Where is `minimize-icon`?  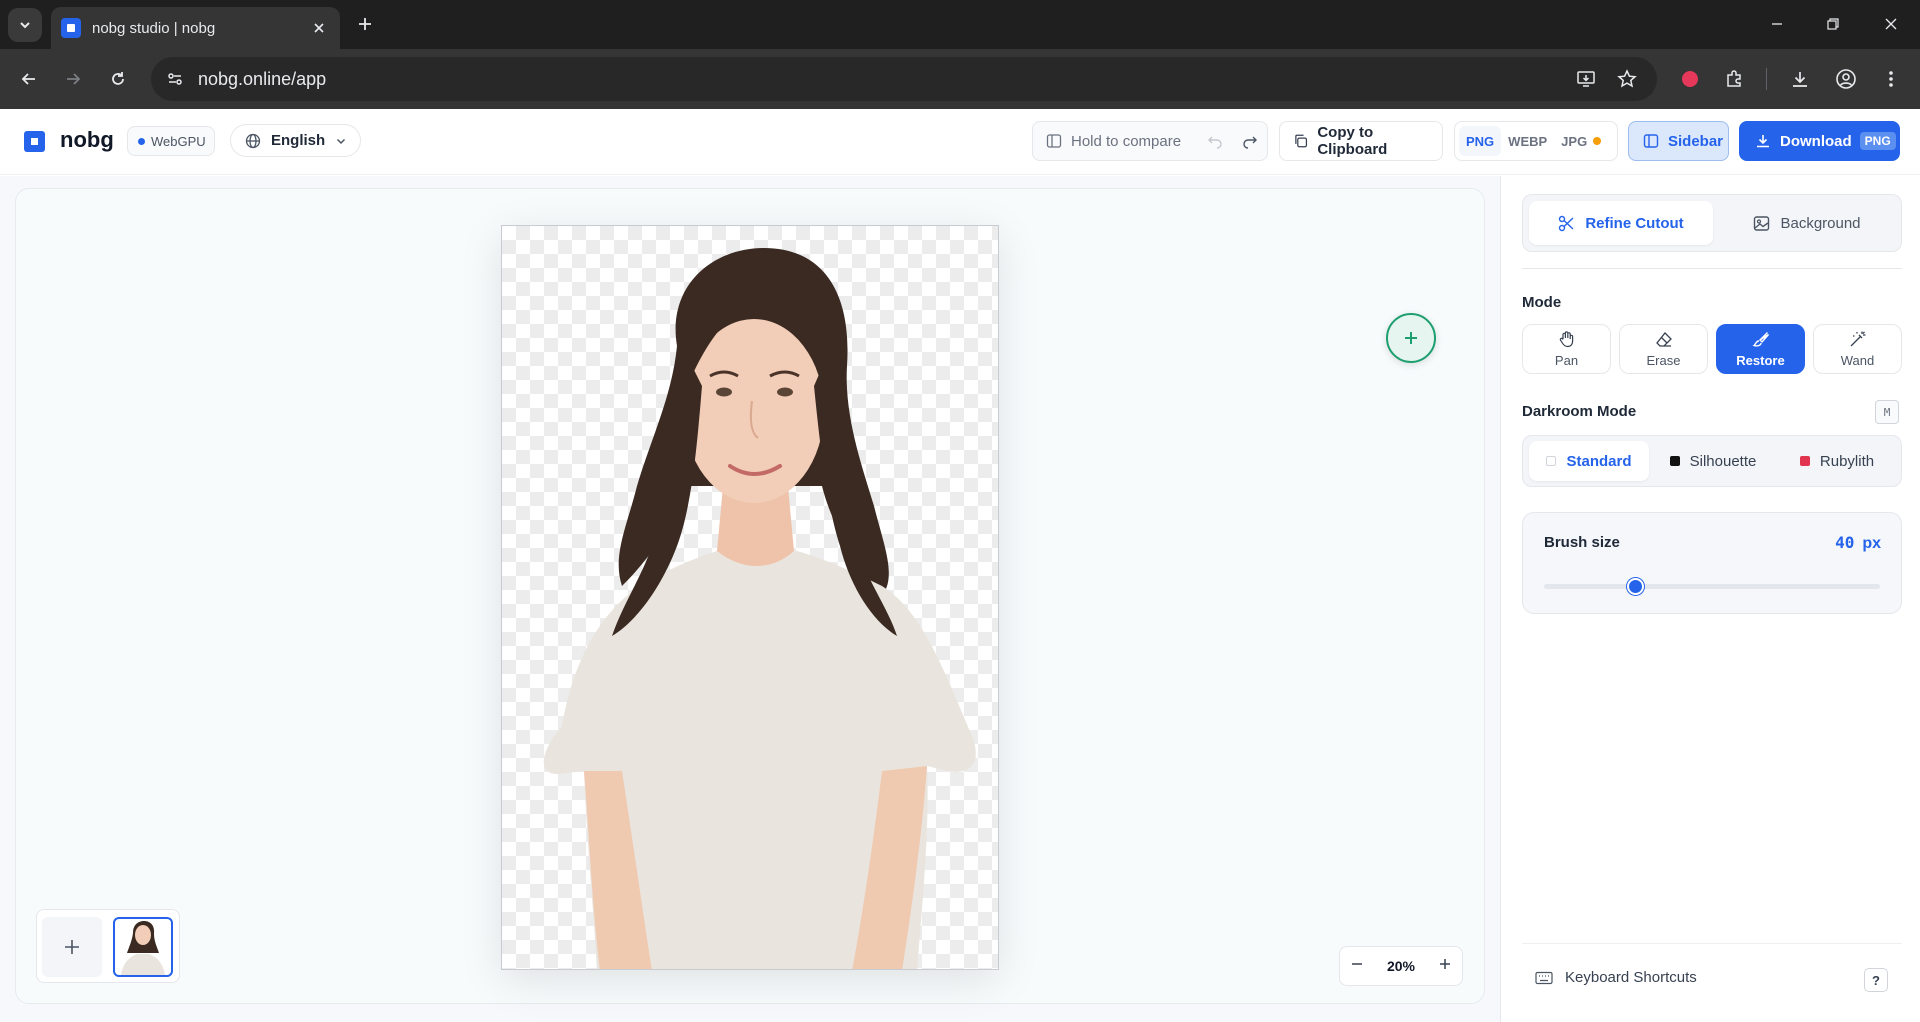
minimize-icon is located at coordinates (1777, 24).